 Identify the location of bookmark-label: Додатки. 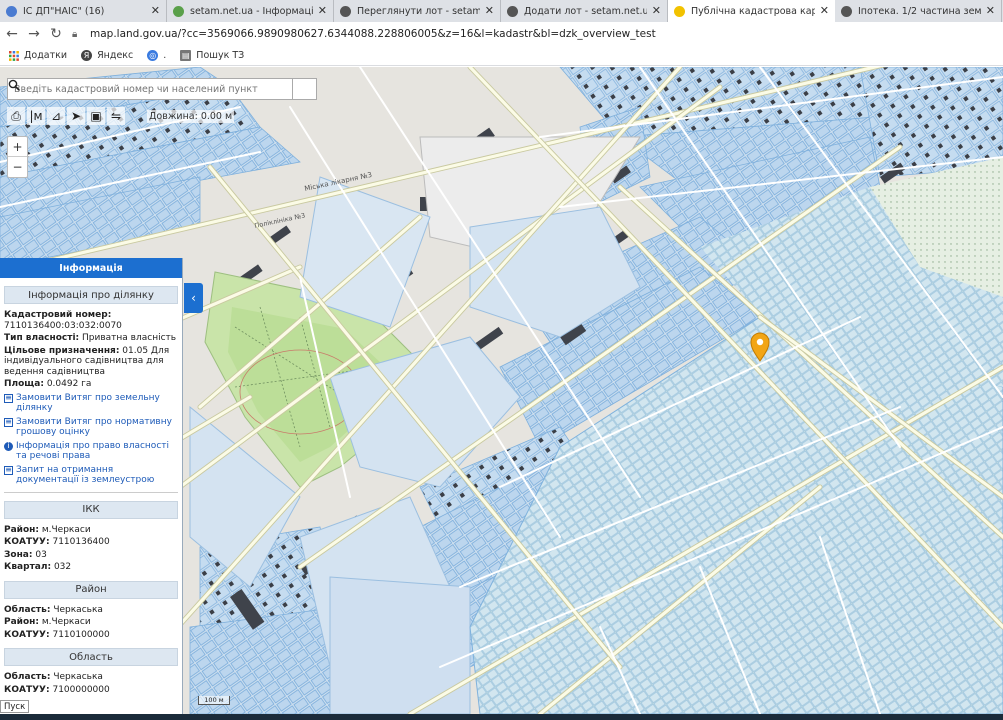
(46, 55).